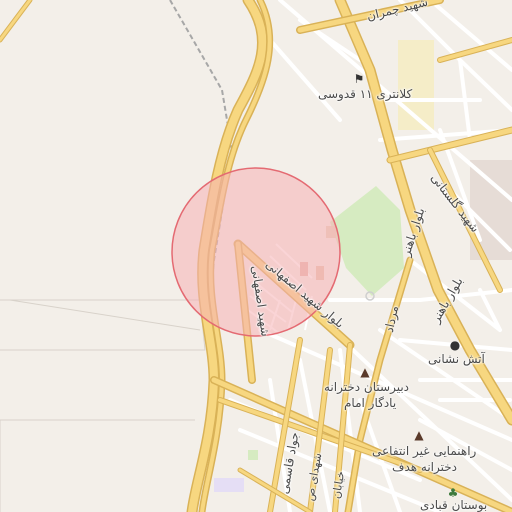 The image size is (512, 512). What do you see at coordinates (359, 79) in the screenshot?
I see `police-station-icon: ⚑` at bounding box center [359, 79].